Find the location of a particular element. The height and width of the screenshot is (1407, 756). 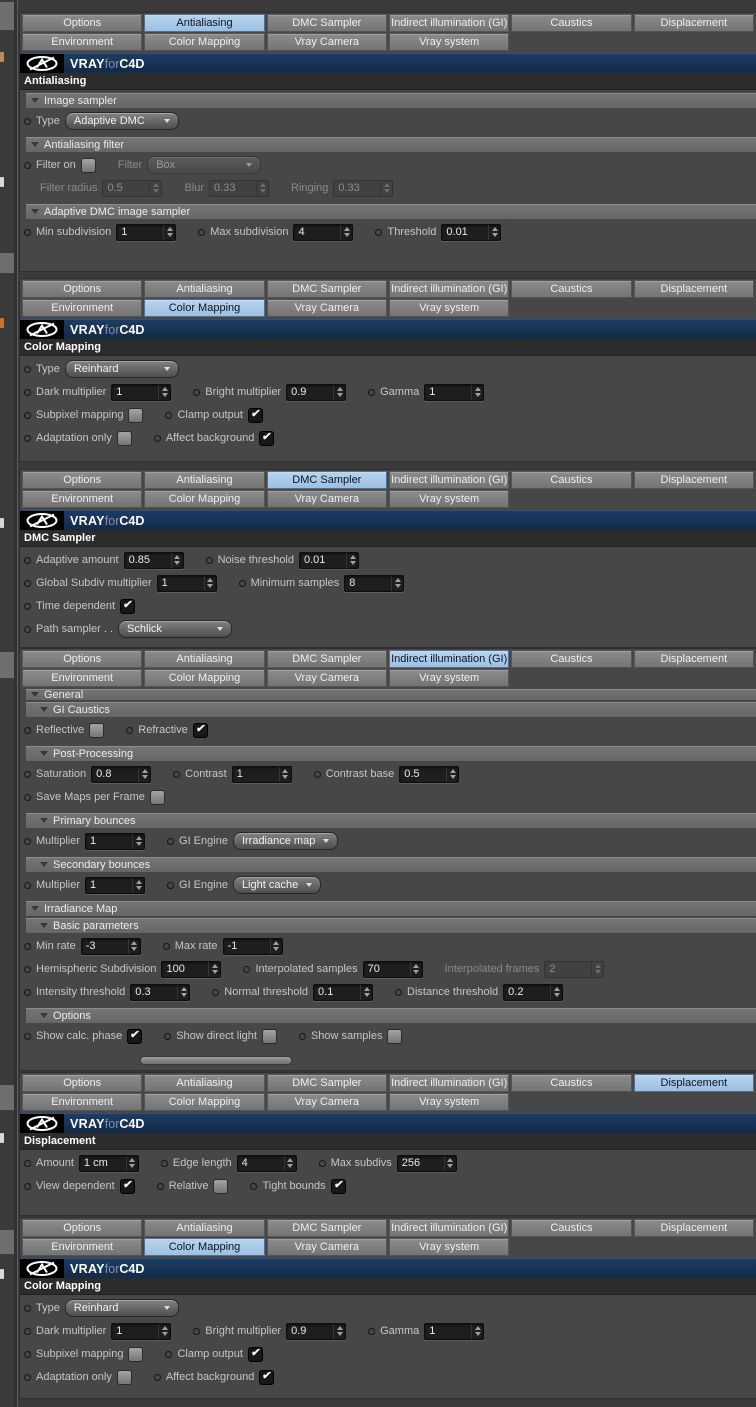

gi-engine-dropdown: Light cache is located at coordinates (277, 885).